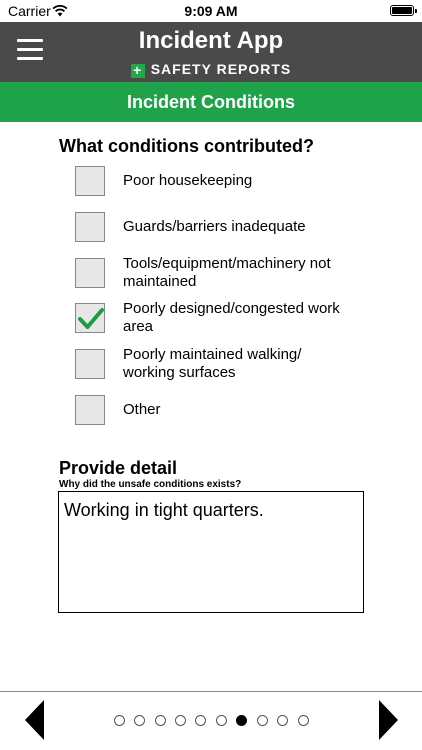 The height and width of the screenshot is (750, 422). I want to click on option-other: Other, so click(215, 415).